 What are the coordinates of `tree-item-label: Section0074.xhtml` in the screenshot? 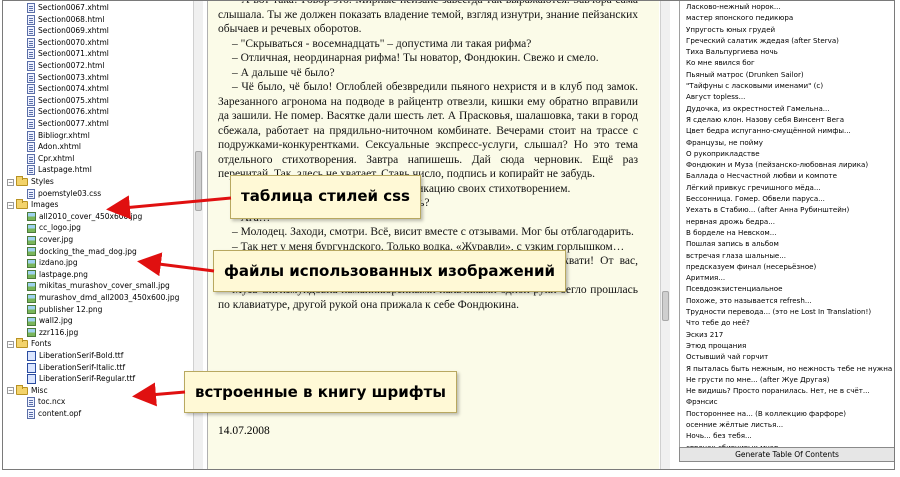 It's located at (73, 89).